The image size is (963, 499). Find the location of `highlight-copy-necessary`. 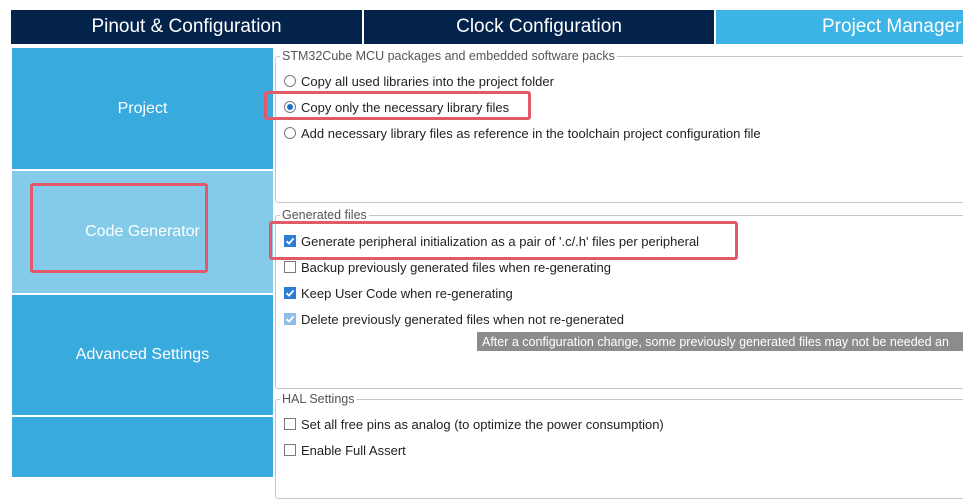

highlight-copy-necessary is located at coordinates (397, 105).